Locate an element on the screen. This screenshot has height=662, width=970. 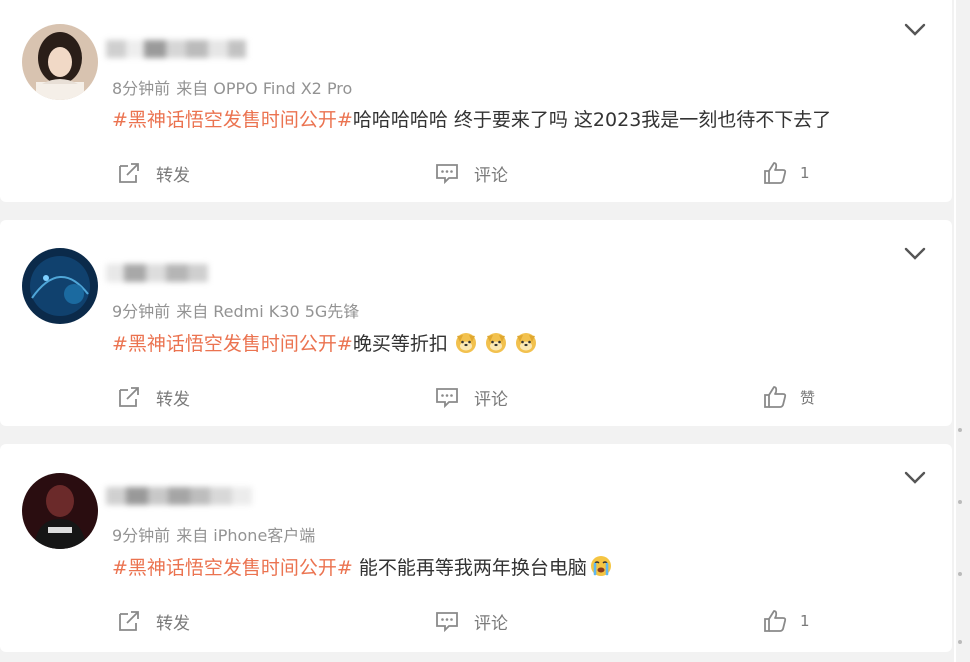
post-body: 哈哈哈哈哈 终于要来了吗 这2023我是一刻也待不下去了 is located at coordinates (592, 120).